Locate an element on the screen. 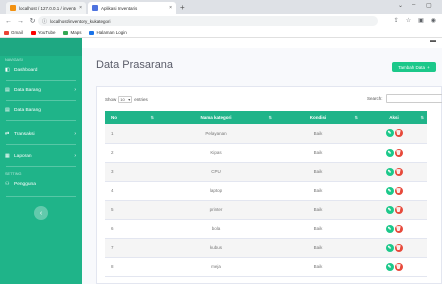 Image resolution: width=442 pixels, height=284 pixels. back-icon: ← is located at coordinates (8, 21).